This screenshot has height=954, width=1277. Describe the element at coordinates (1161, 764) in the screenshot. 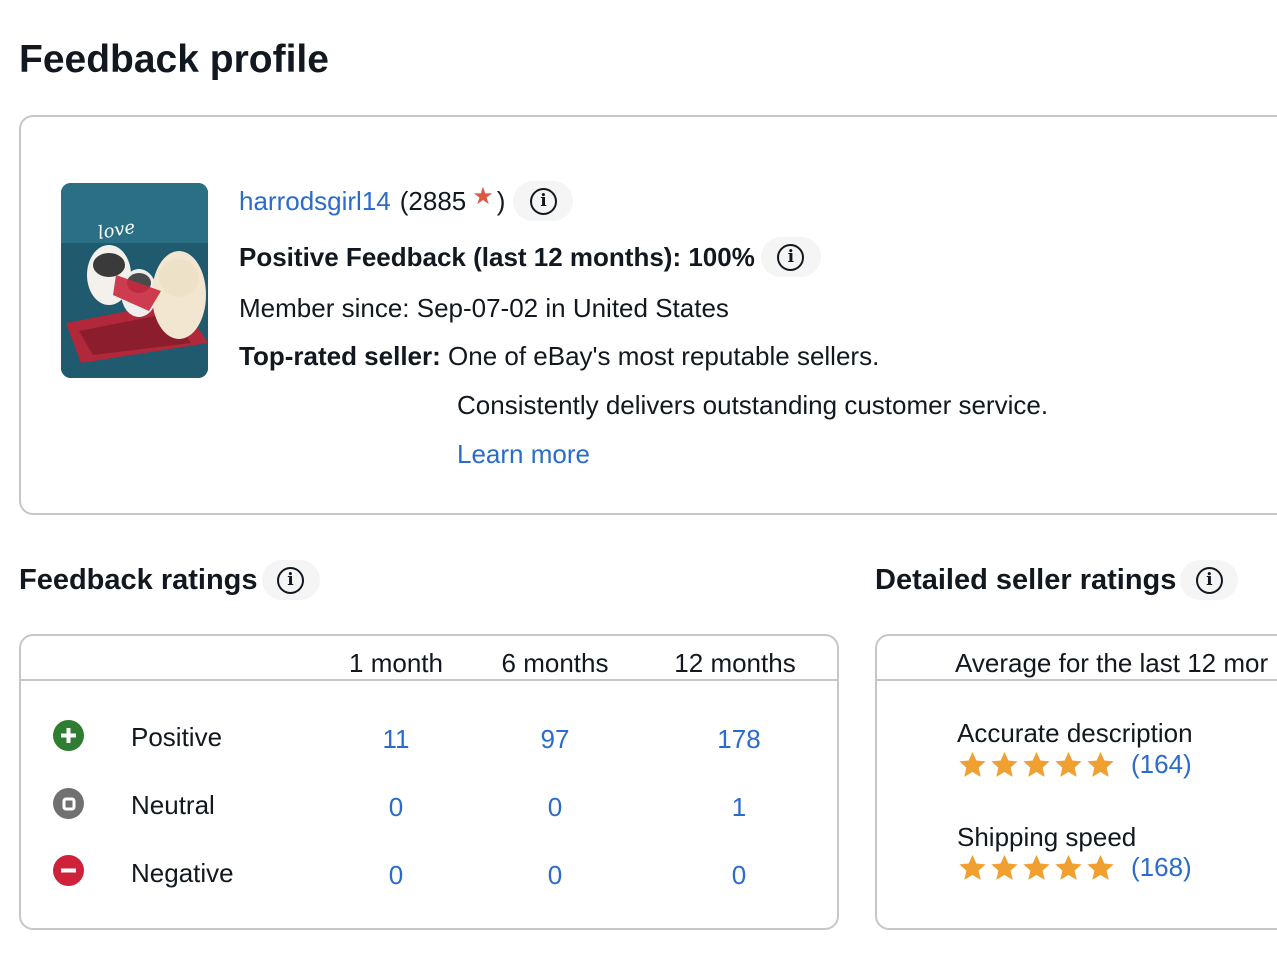

I see `rating-count-accurate-description: (164)` at that location.